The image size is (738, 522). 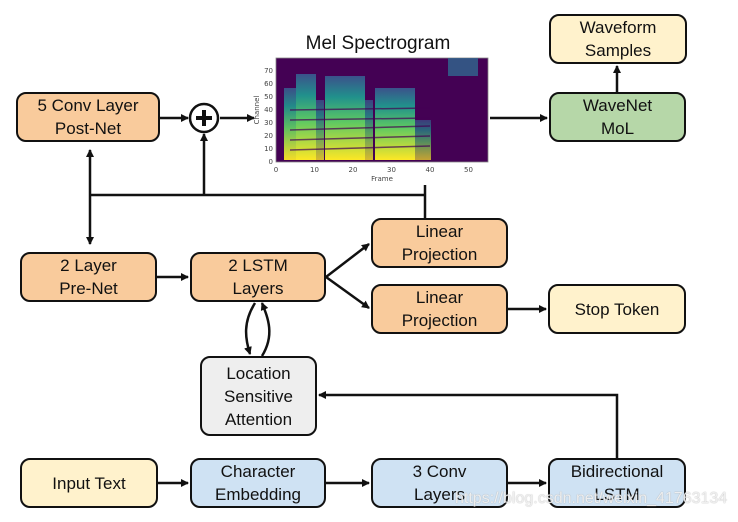 What do you see at coordinates (439, 309) in the screenshot?
I see `linear-projection-stop-box: Linear Projection` at bounding box center [439, 309].